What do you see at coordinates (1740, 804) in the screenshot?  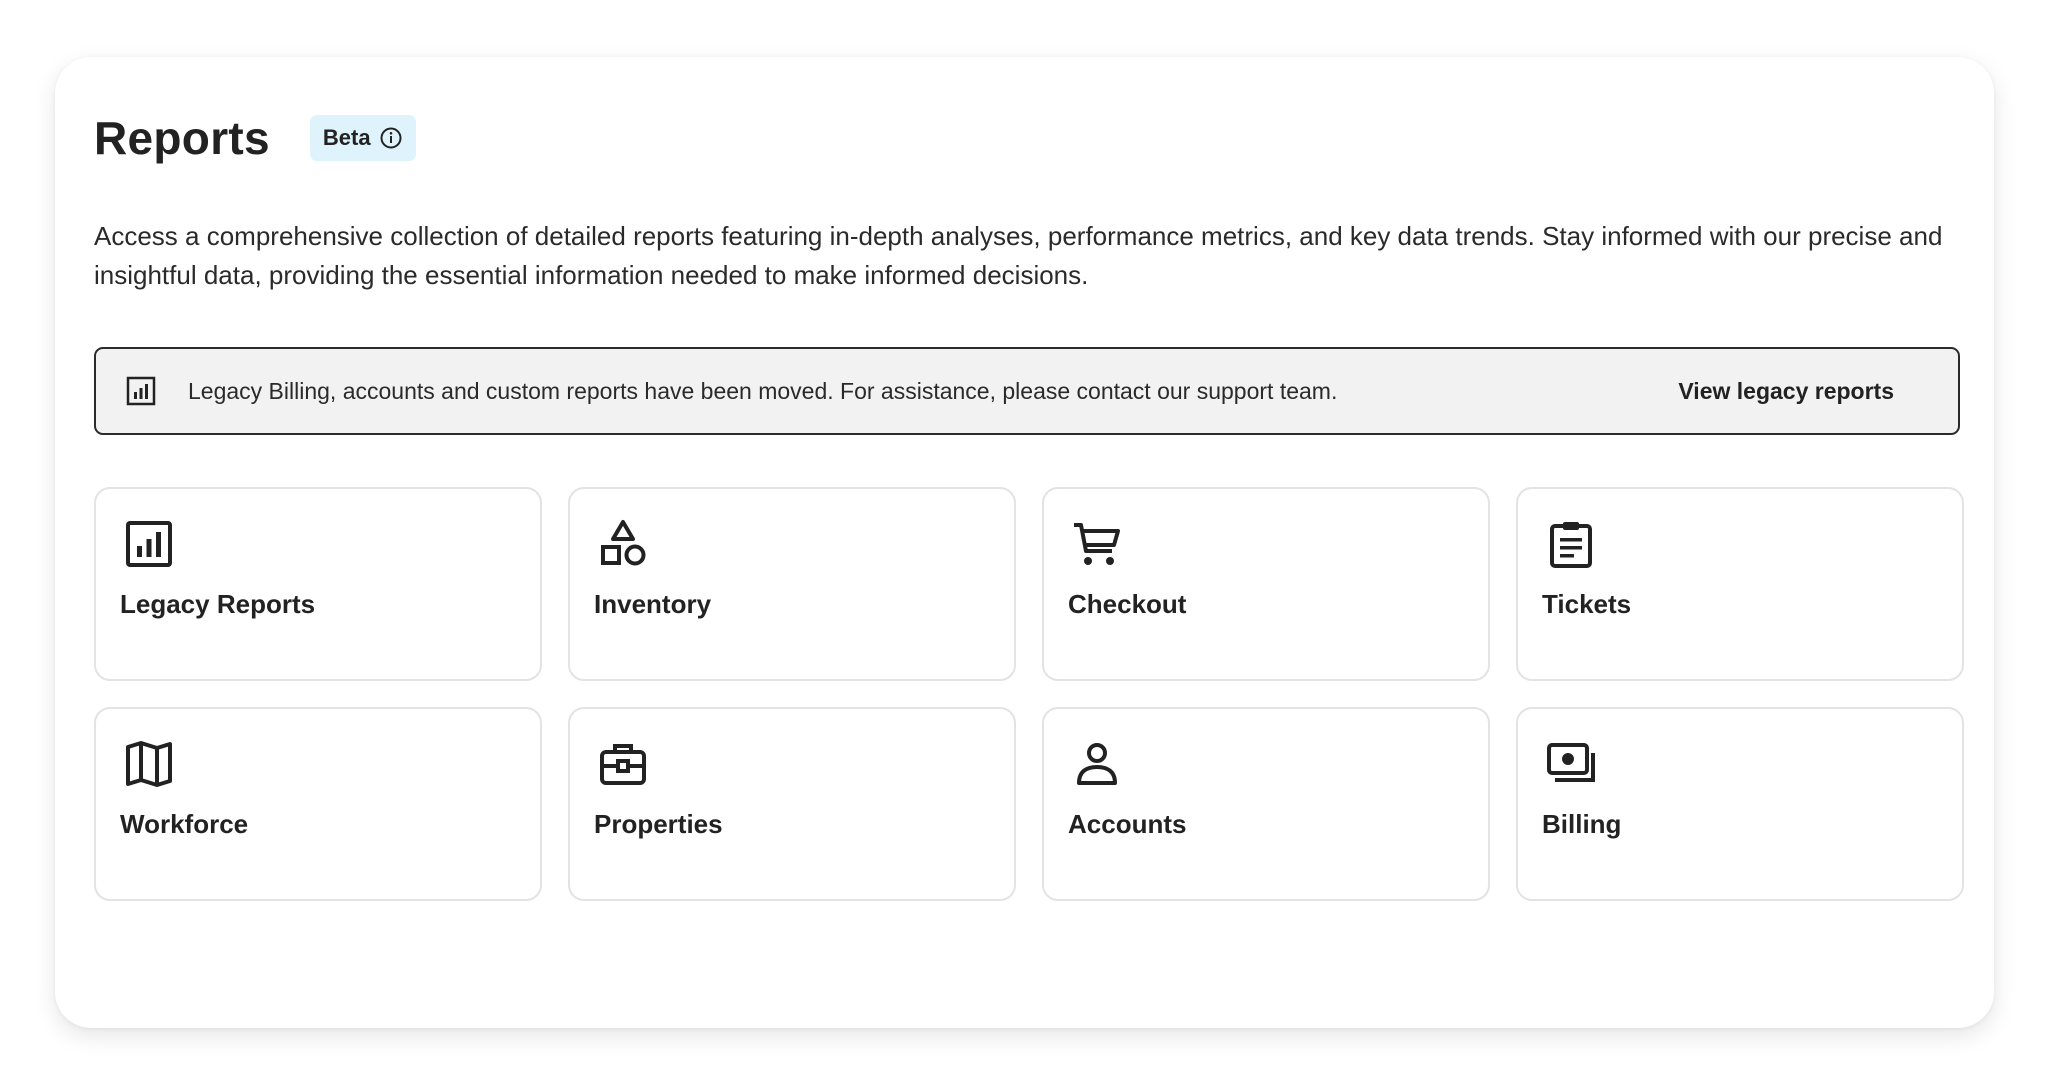 I see `tile-billing: Billing` at bounding box center [1740, 804].